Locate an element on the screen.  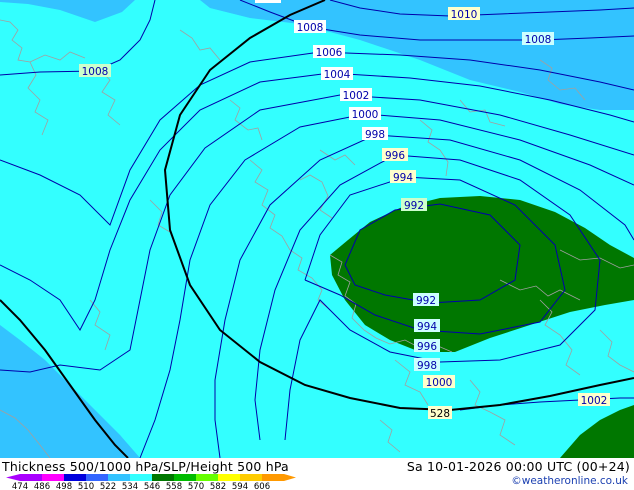
label-1002-b: 1002 is located at coordinates (594, 400).